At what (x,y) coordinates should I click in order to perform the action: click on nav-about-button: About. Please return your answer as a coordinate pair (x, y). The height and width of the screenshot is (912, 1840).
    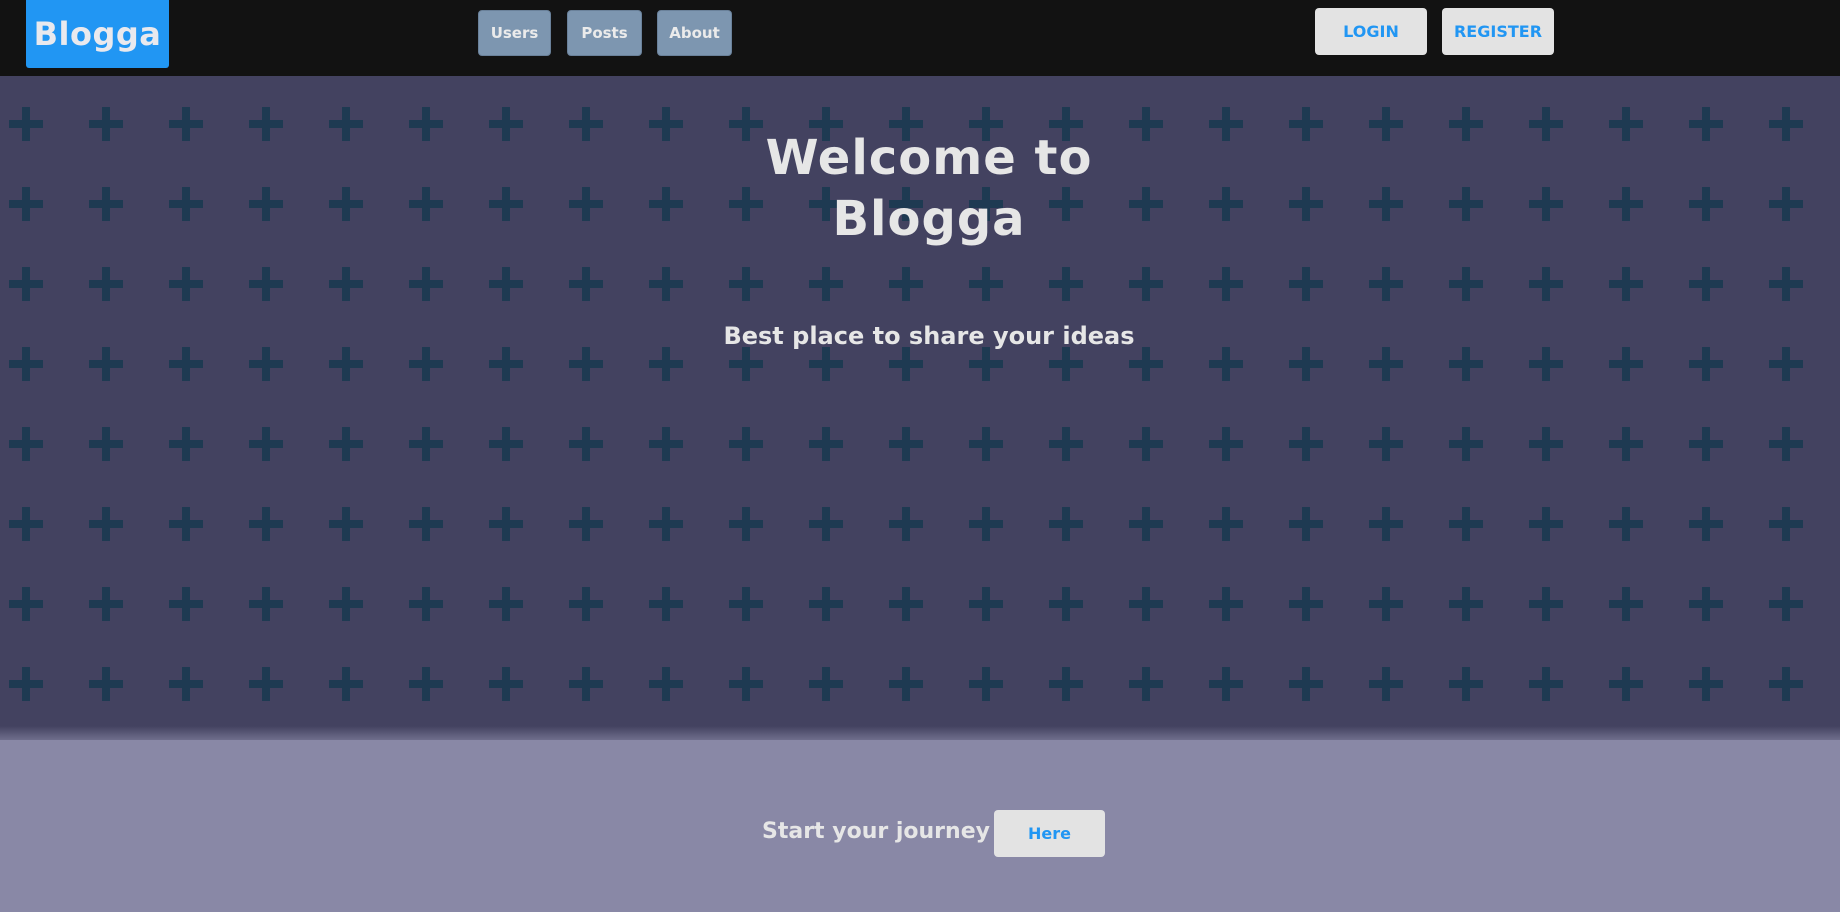
    Looking at the image, I should click on (694, 33).